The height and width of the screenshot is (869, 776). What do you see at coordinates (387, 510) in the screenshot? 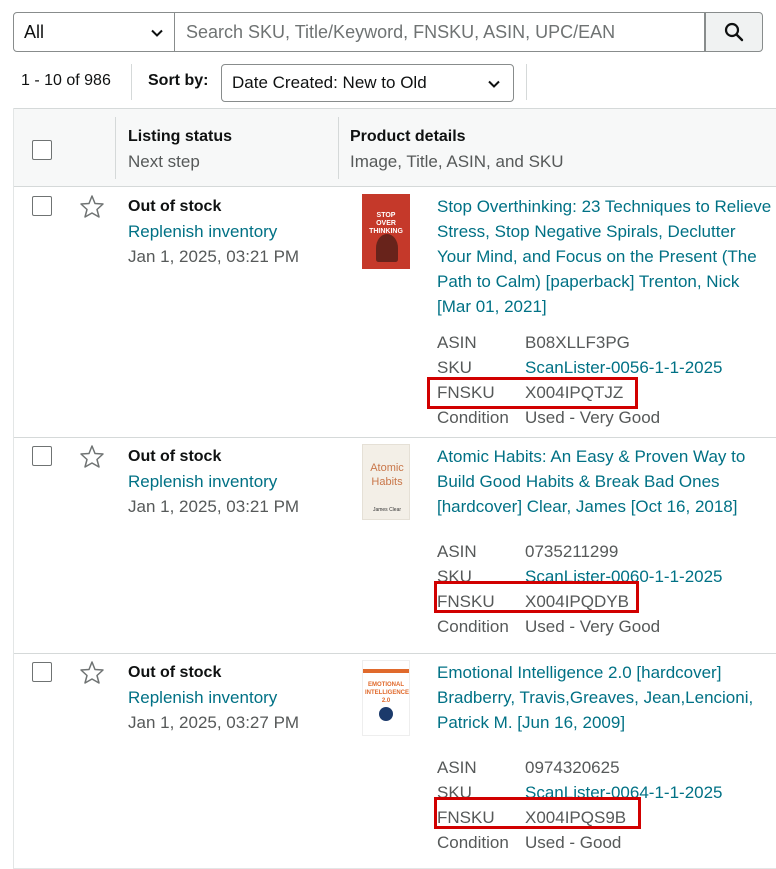
I see `book-cover-author: James Clear` at bounding box center [387, 510].